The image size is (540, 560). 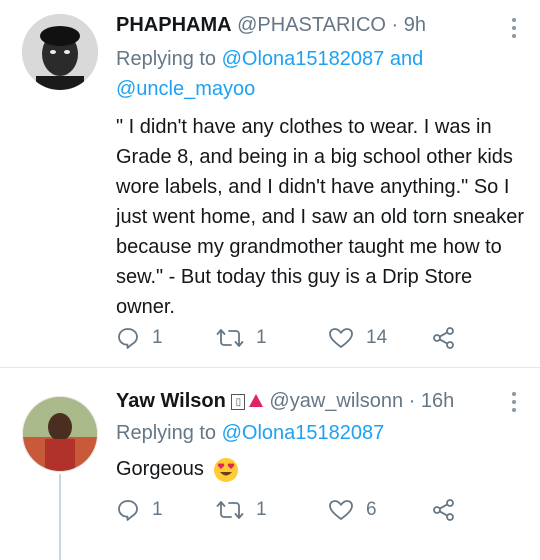 I want to click on like-button: 6, so click(x=352, y=510).